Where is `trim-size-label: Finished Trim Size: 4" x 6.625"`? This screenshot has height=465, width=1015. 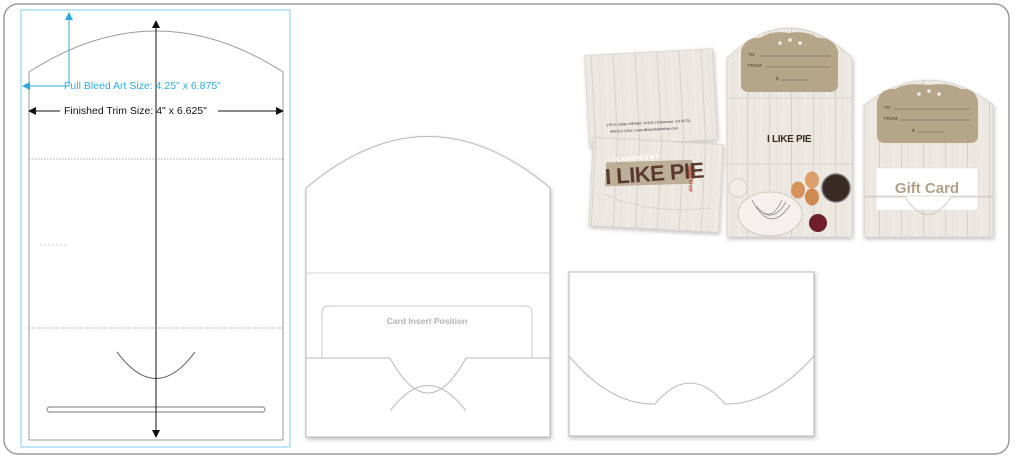
trim-size-label: Finished Trim Size: 4" x 6.625" is located at coordinates (135, 111).